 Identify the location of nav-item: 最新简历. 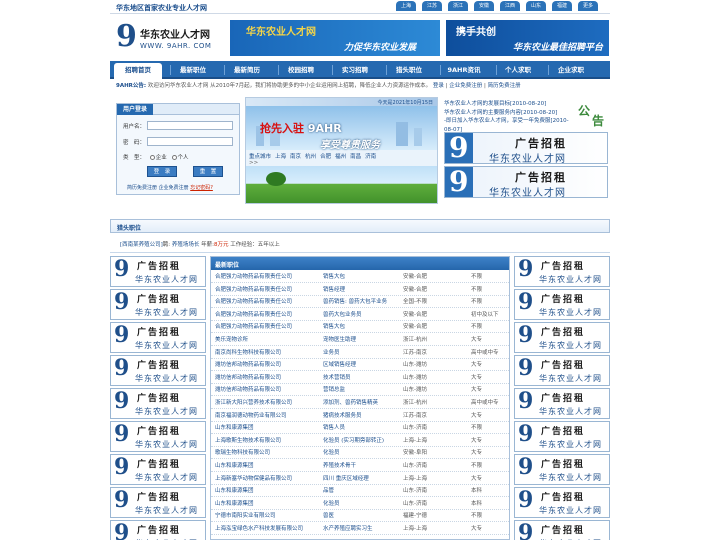
(247, 70).